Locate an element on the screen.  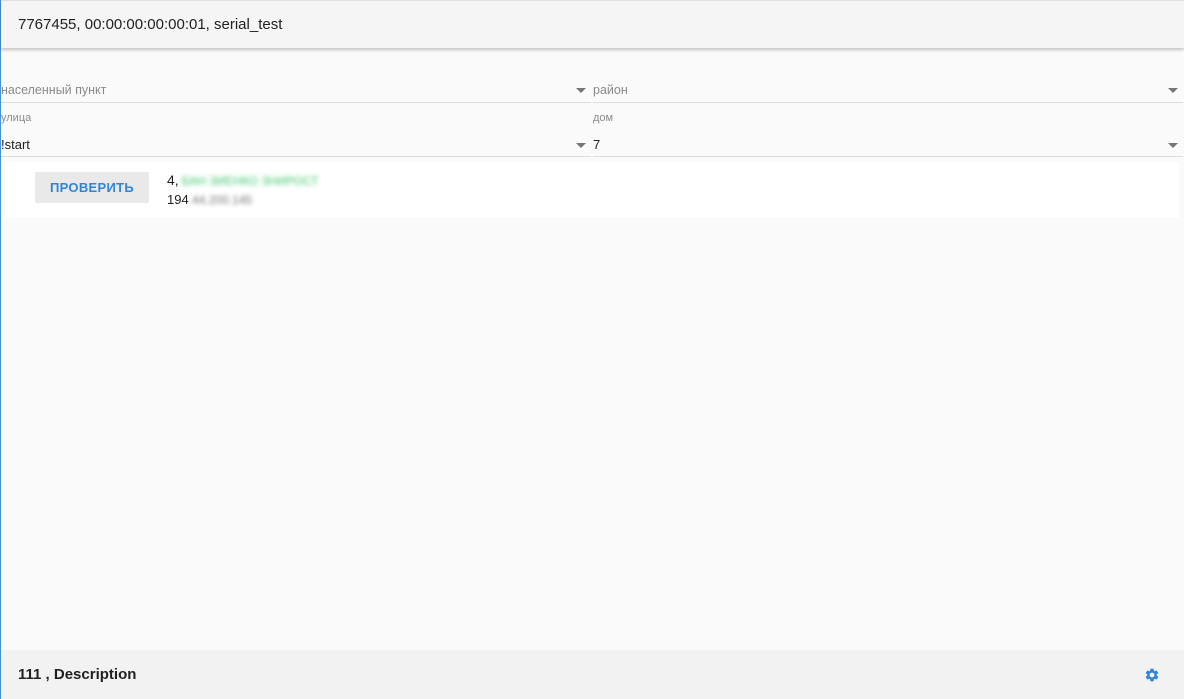
check-button: ПРОВЕРИТЬ is located at coordinates (92, 187).